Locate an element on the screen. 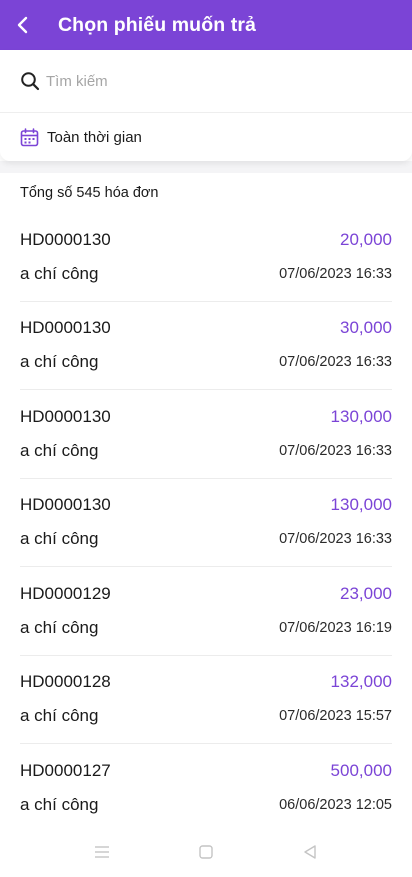  system-back-button is located at coordinates (310, 852).